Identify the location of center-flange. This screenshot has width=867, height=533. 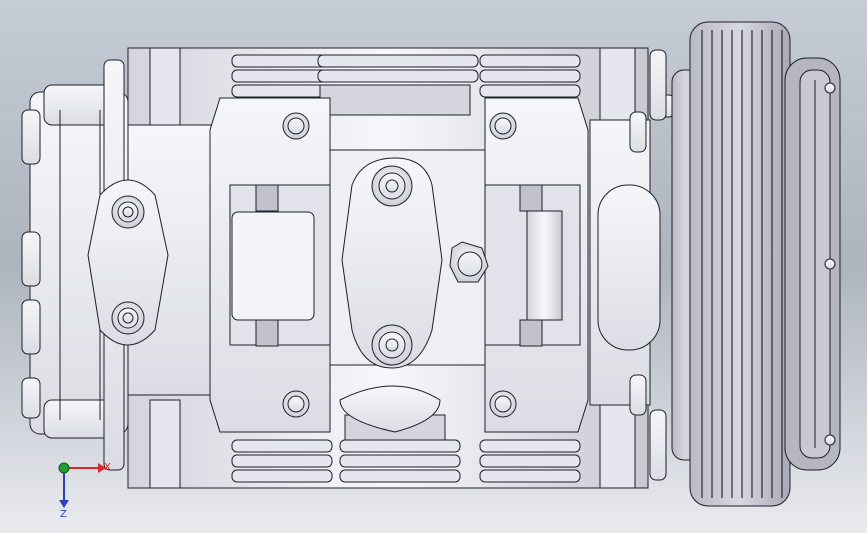
(409, 259).